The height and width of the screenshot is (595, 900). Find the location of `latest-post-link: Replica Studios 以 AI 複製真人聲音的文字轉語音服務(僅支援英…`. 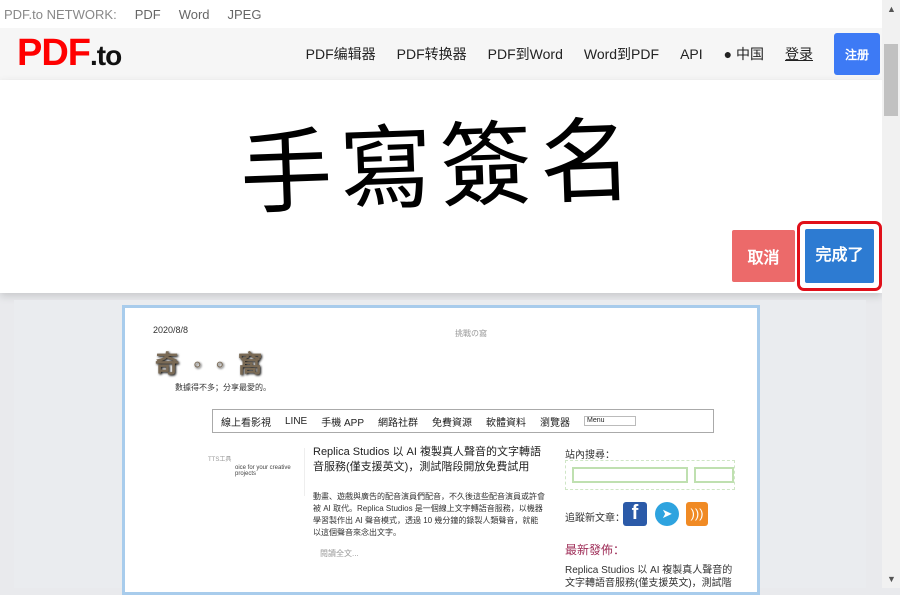

latest-post-link: Replica Studios 以 AI 複製真人聲音的文字轉語音服務(僅支援英… is located at coordinates (650, 577).